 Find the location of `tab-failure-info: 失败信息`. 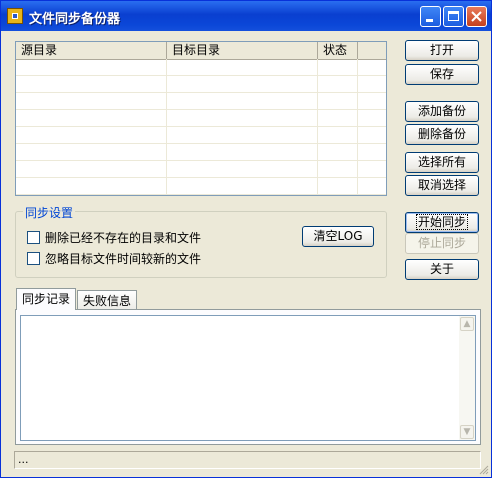

tab-failure-info: 失败信息 is located at coordinates (107, 300).